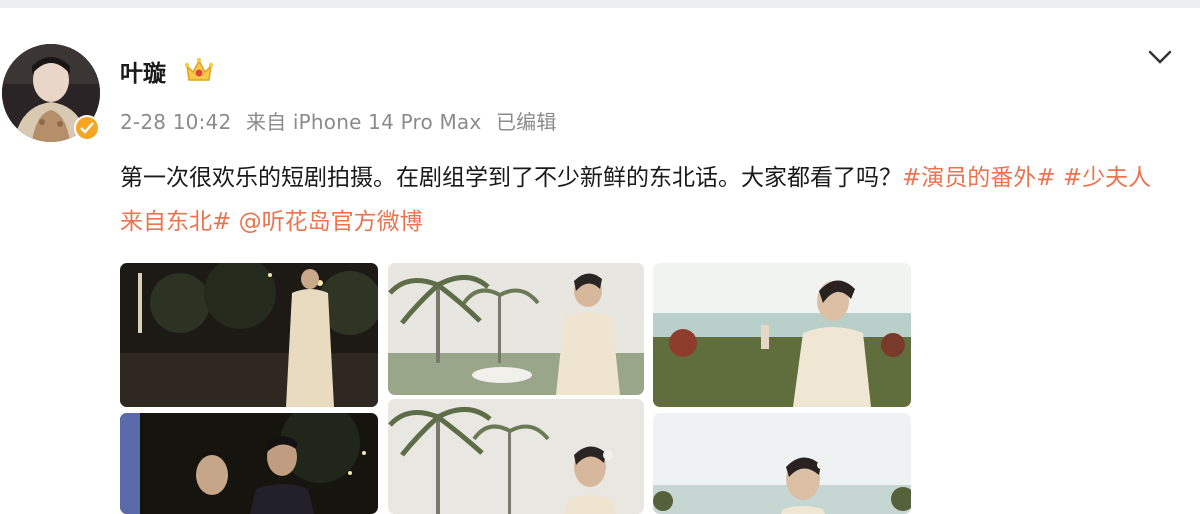  Describe the element at coordinates (1160, 57) in the screenshot. I see `chevron-down-icon` at that location.